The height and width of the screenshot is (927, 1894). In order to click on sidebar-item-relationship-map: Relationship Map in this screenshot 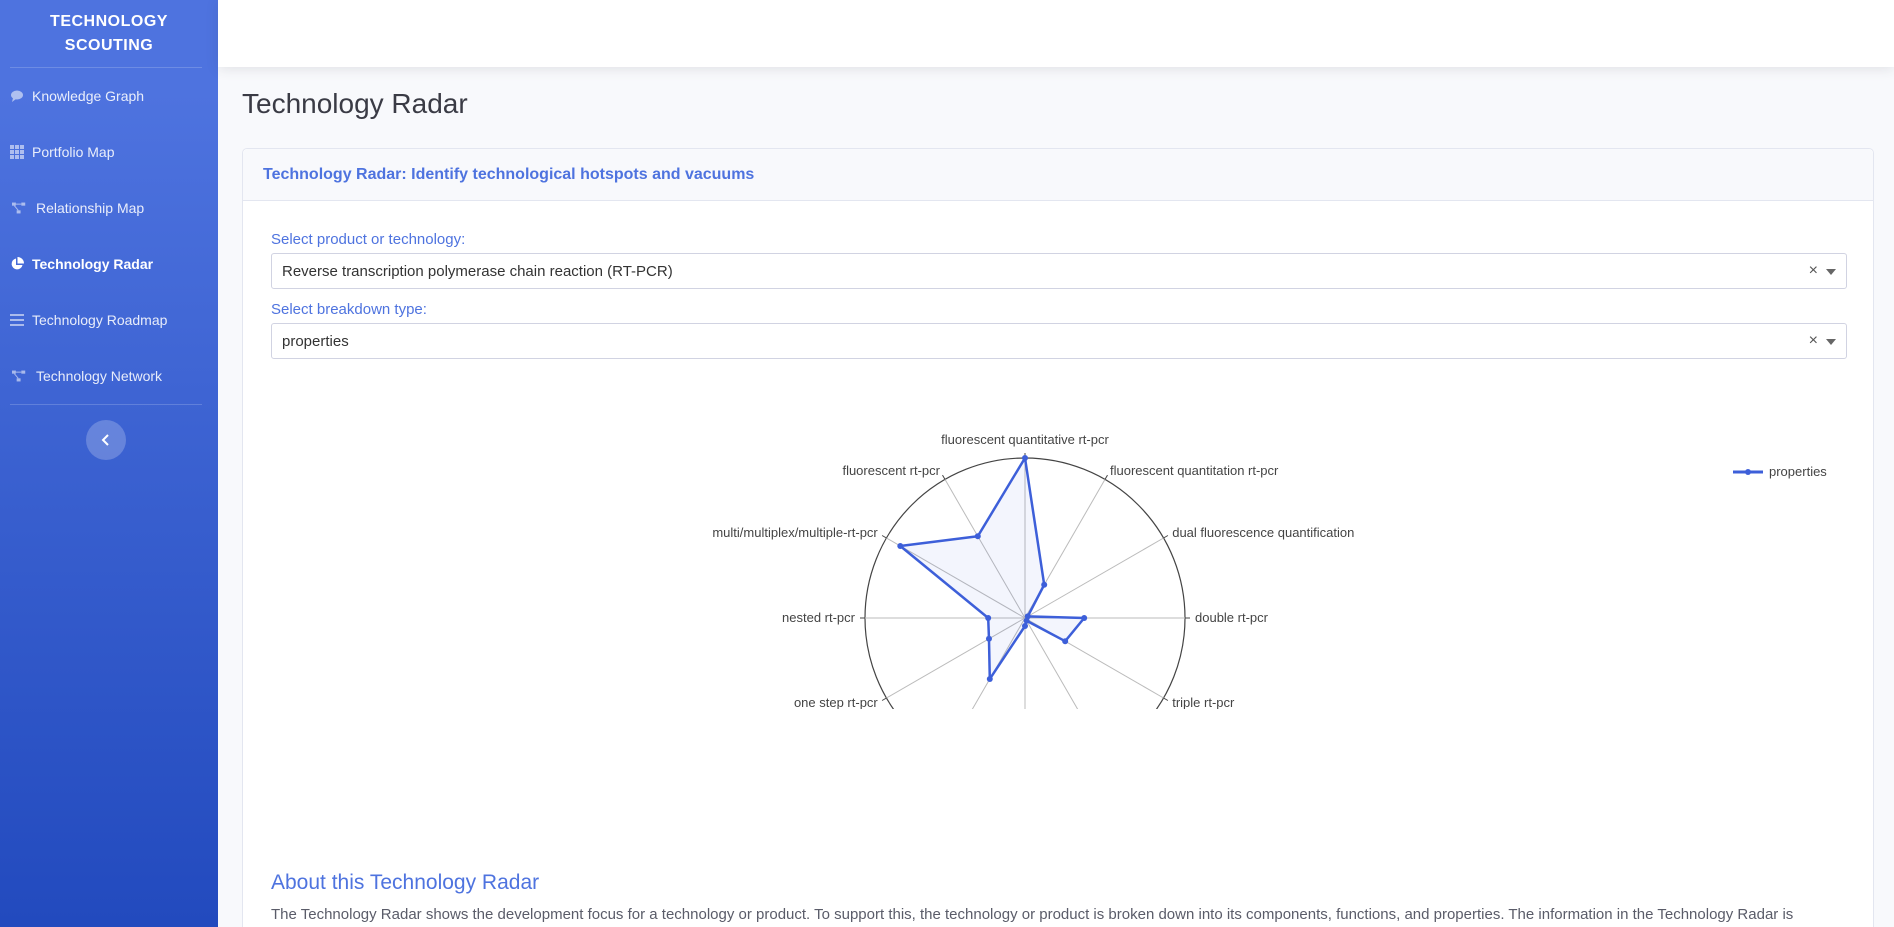, I will do `click(109, 208)`.